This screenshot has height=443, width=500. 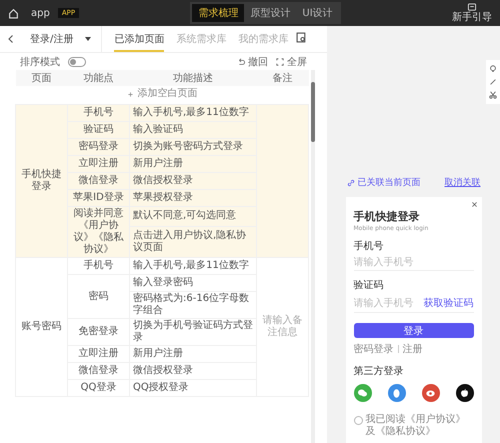 I want to click on page-select: 登录/注册, so click(x=59, y=39).